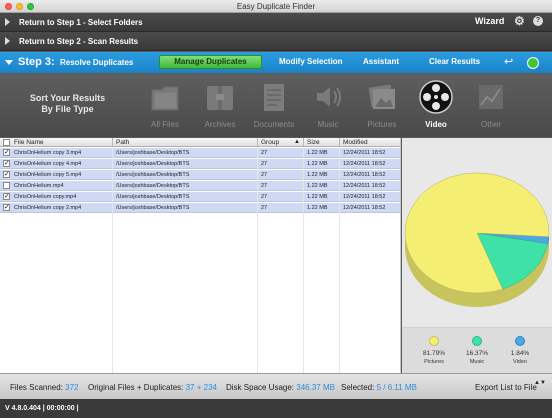  What do you see at coordinates (276, 41) in the screenshot?
I see `step2-bar: Return to Step 2 - Scan Results` at bounding box center [276, 41].